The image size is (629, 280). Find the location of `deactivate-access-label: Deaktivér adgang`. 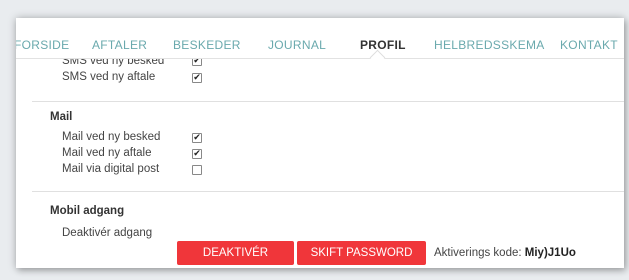

deactivate-access-label: Deaktivér adgang is located at coordinates (107, 233).